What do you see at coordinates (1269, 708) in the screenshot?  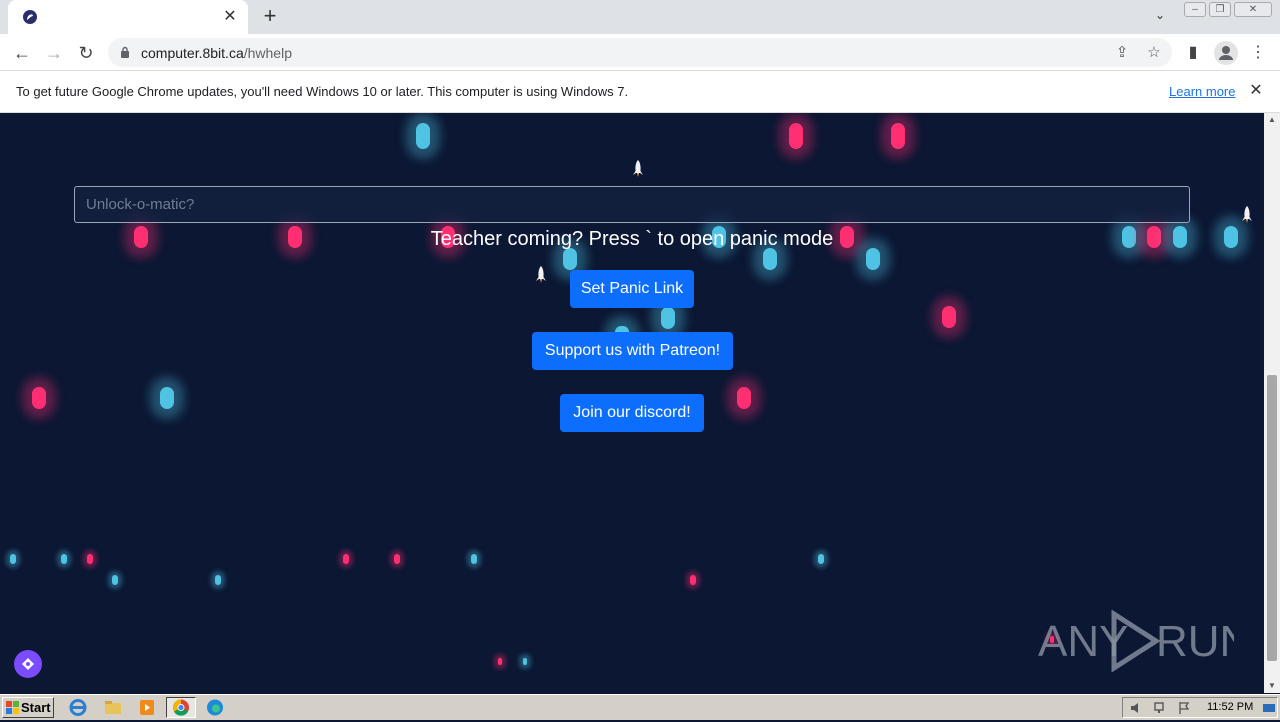 I see `show-desktop-icon` at bounding box center [1269, 708].